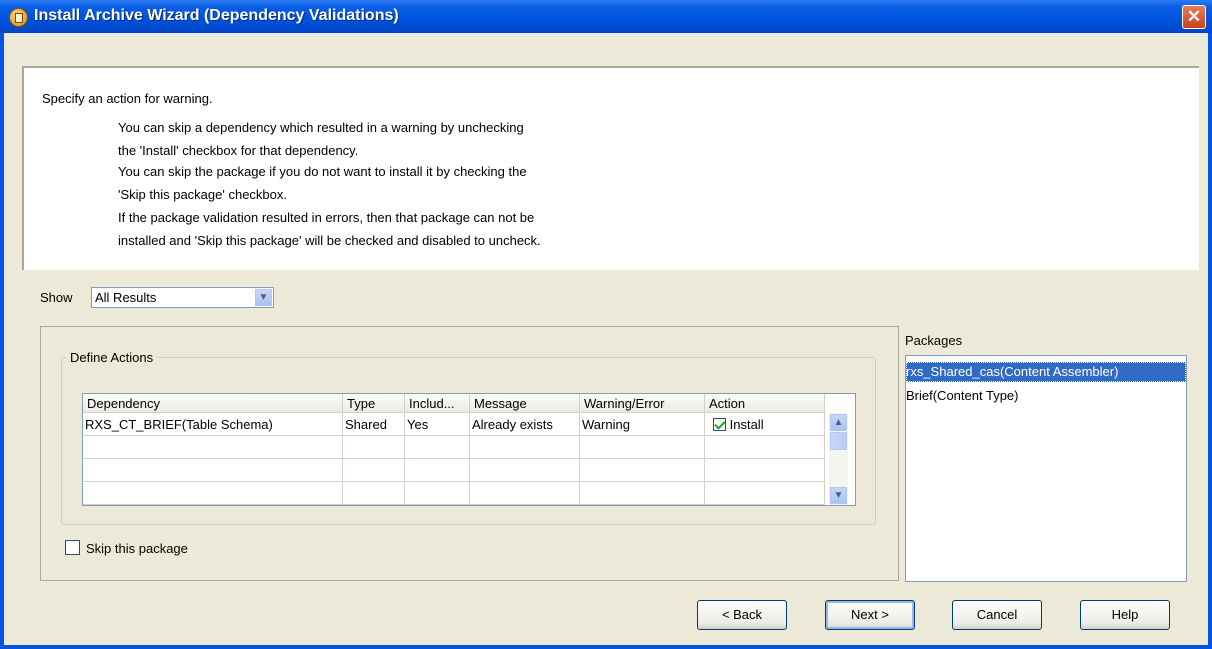 This screenshot has width=1212, height=649. What do you see at coordinates (642, 403) in the screenshot?
I see `column-header-warning-error: Warning/Error` at bounding box center [642, 403].